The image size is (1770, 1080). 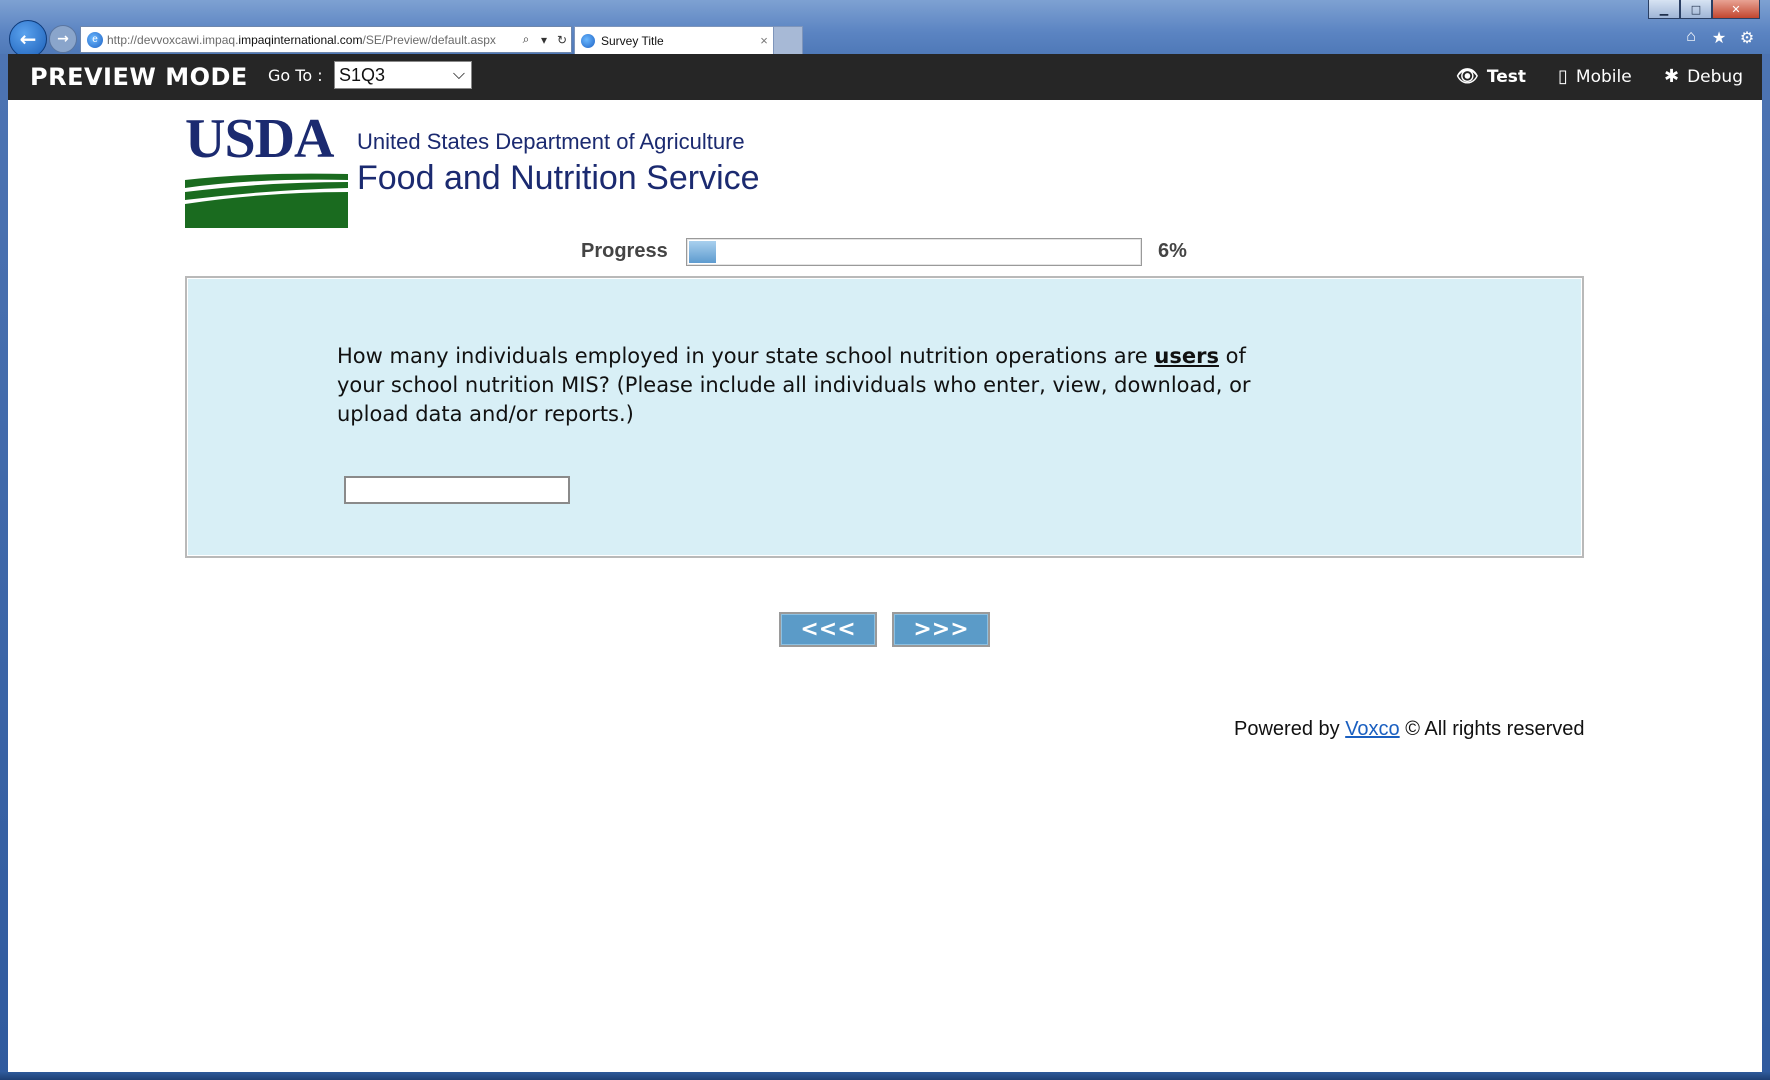 What do you see at coordinates (259, 139) in the screenshot?
I see `logo-acronym: USDA` at bounding box center [259, 139].